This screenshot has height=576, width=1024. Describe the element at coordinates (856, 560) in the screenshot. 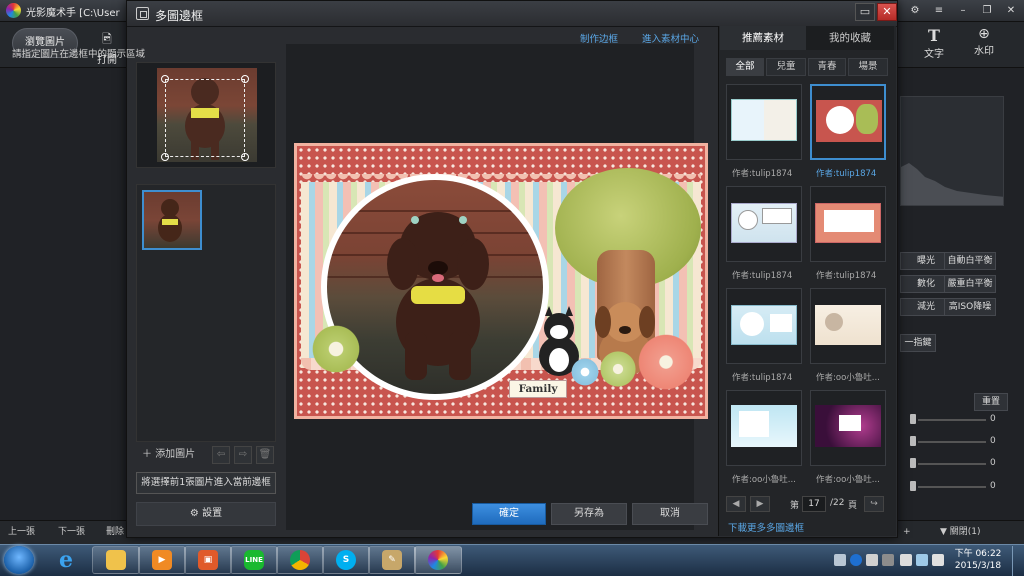

I see `tray-help-icon` at that location.